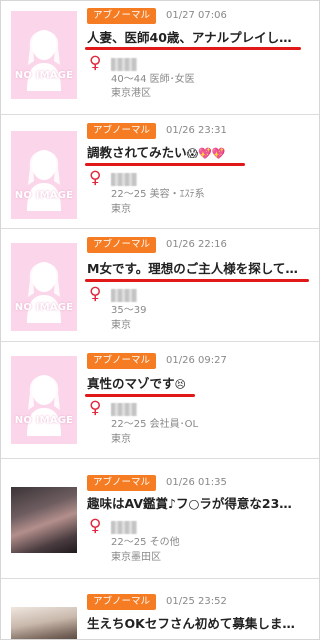 This screenshot has width=320, height=640. I want to click on age-job: 22～25 美容・ｴｽﾃ系, so click(158, 194).